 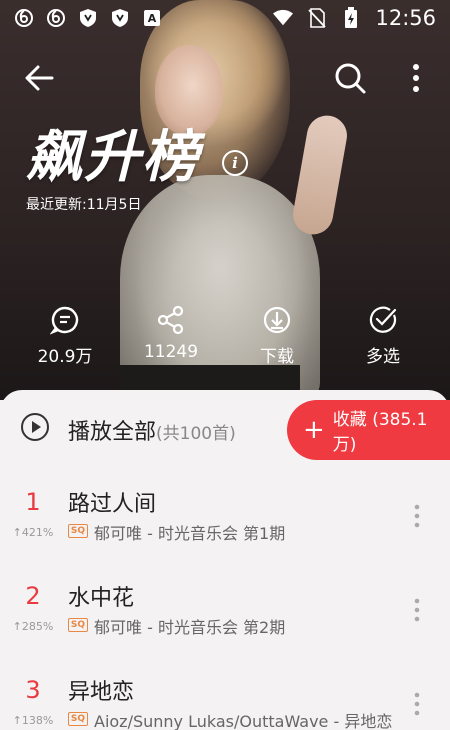 I want to click on song-trend: ↑421%, so click(x=33, y=532).